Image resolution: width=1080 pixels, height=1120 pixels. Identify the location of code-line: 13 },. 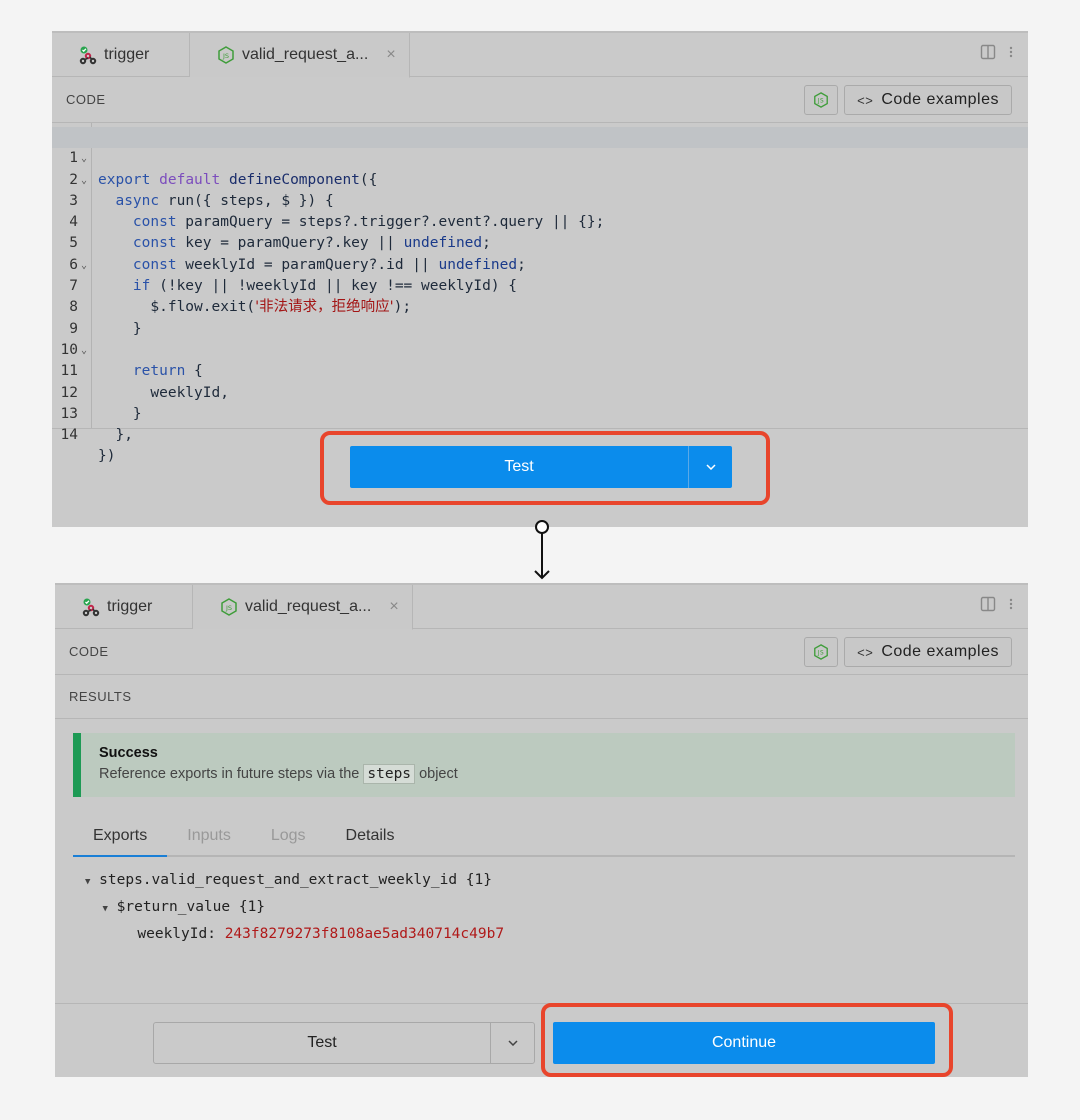
(96, 424).